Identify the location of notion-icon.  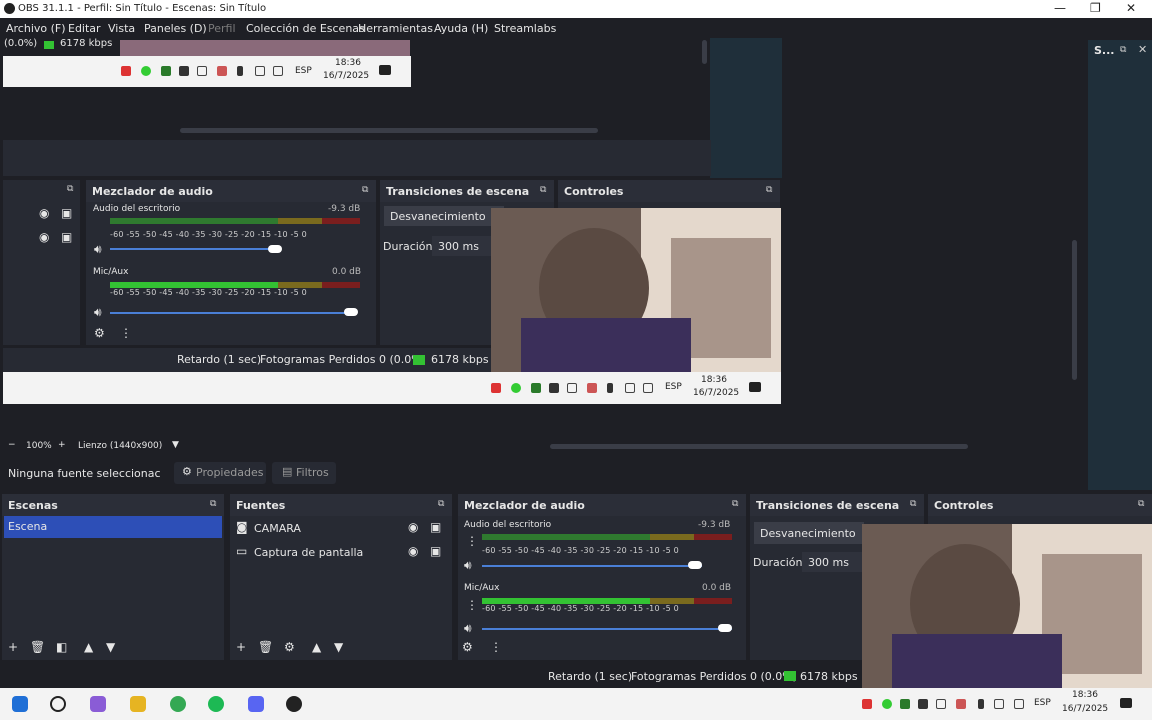
(923, 704).